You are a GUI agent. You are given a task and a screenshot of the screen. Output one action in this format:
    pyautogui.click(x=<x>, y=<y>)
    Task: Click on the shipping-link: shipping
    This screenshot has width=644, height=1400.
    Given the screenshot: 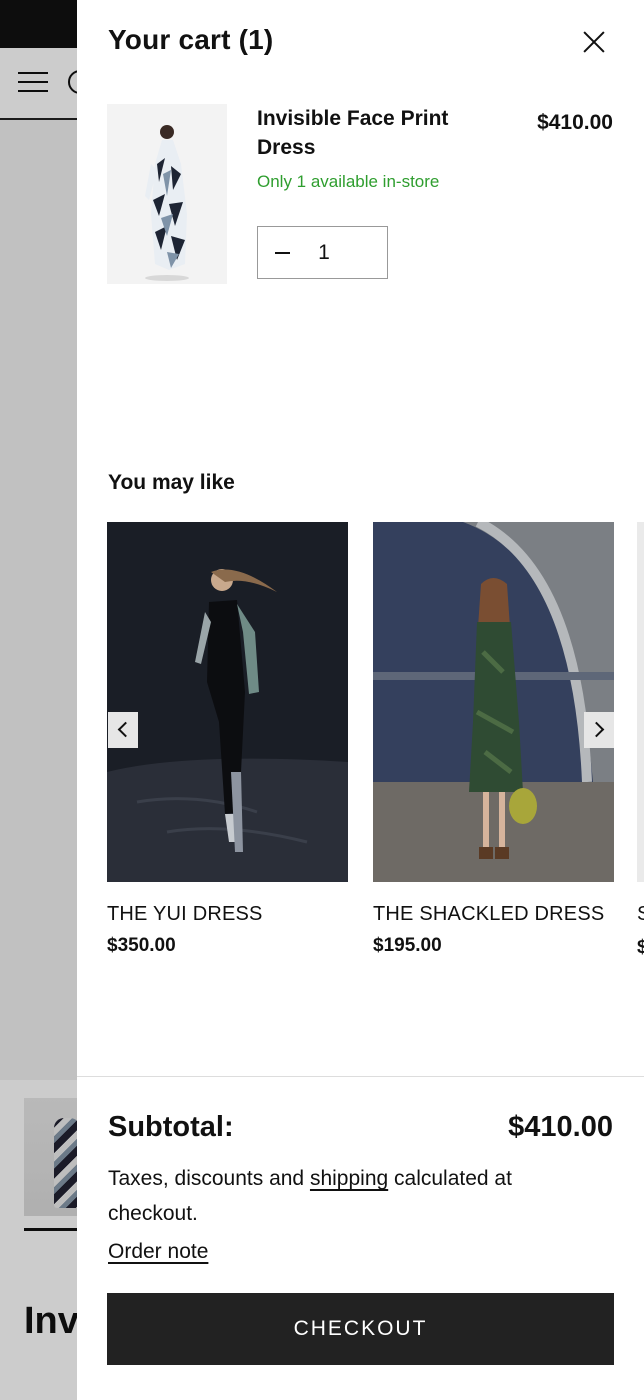 What is the action you would take?
    pyautogui.click(x=349, y=1178)
    